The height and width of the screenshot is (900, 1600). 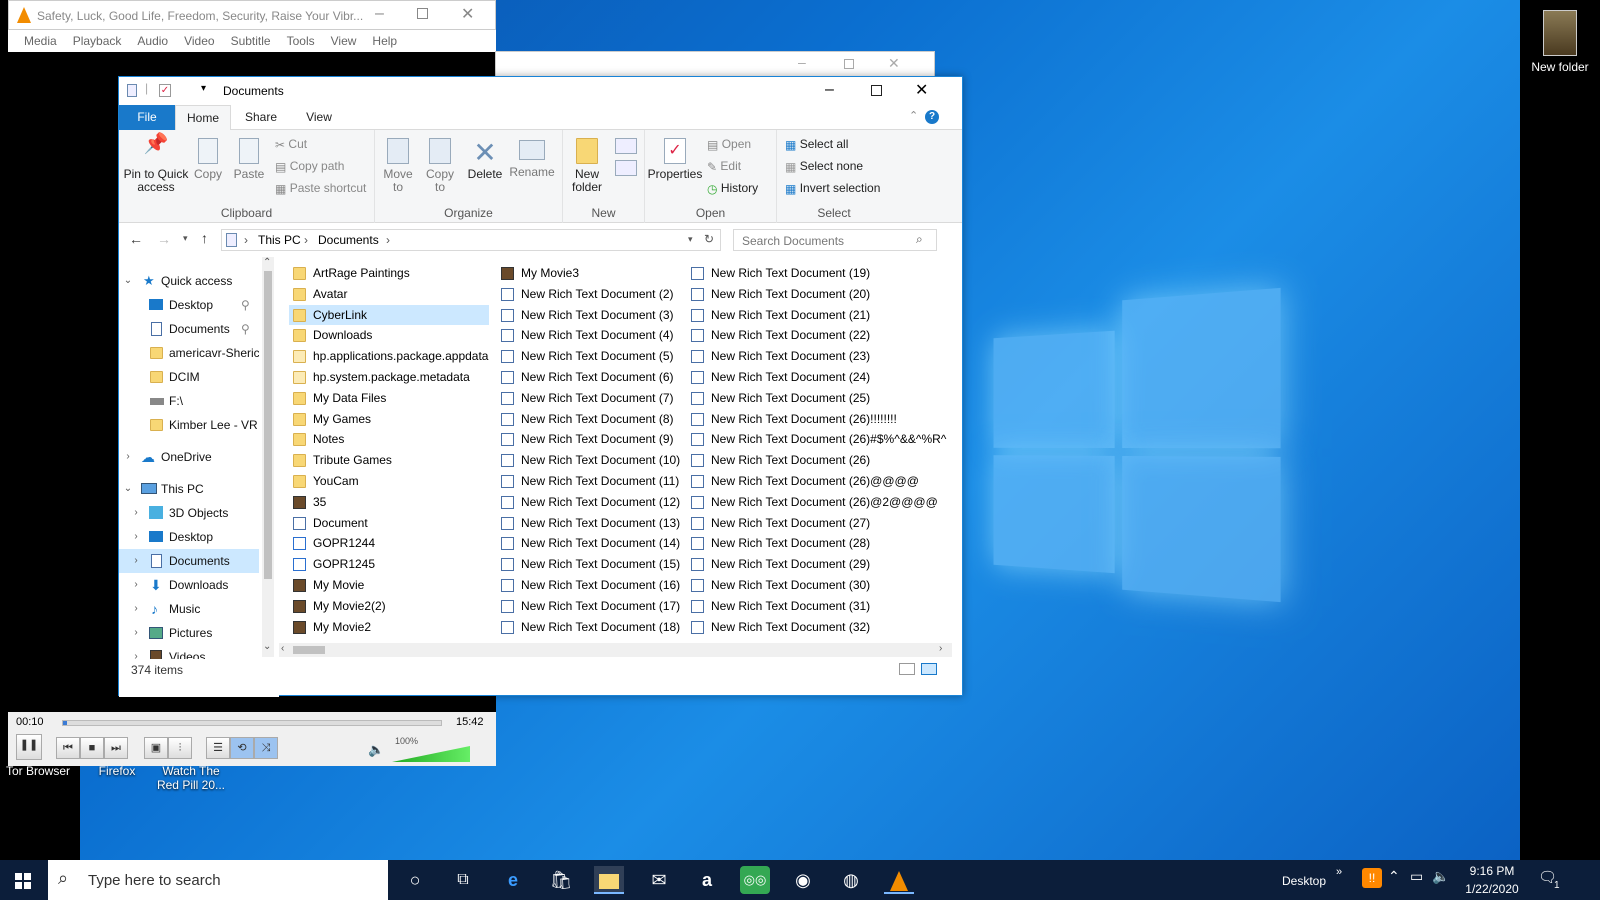 What do you see at coordinates (513, 880) in the screenshot?
I see `edge-icon: e` at bounding box center [513, 880].